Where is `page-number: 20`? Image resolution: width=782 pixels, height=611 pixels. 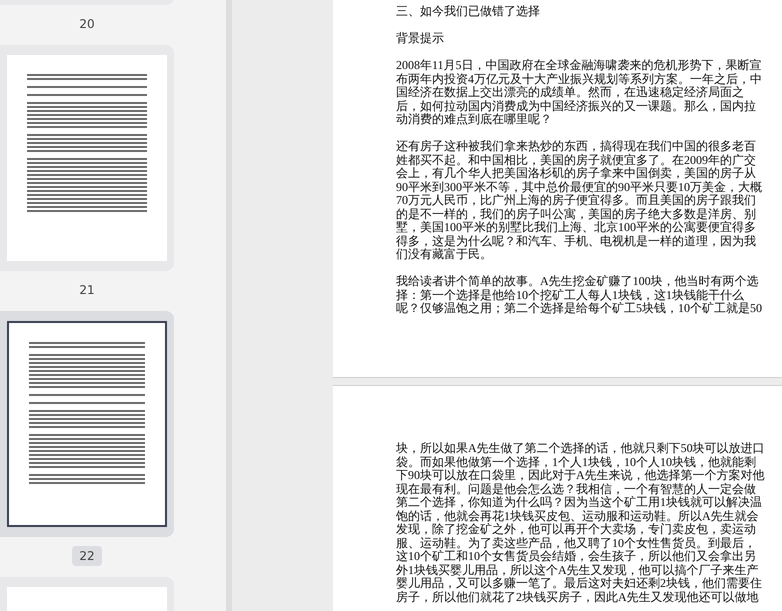 page-number: 20 is located at coordinates (87, 24).